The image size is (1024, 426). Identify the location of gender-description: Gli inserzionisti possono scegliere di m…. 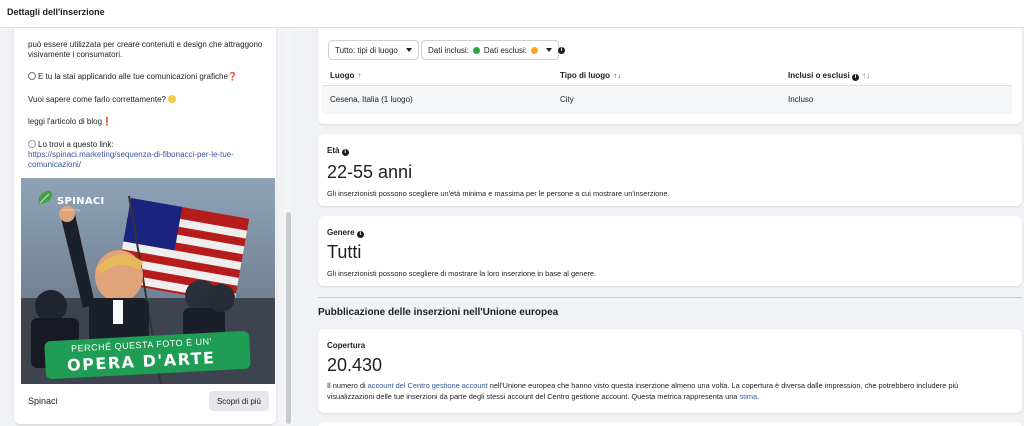
(462, 273).